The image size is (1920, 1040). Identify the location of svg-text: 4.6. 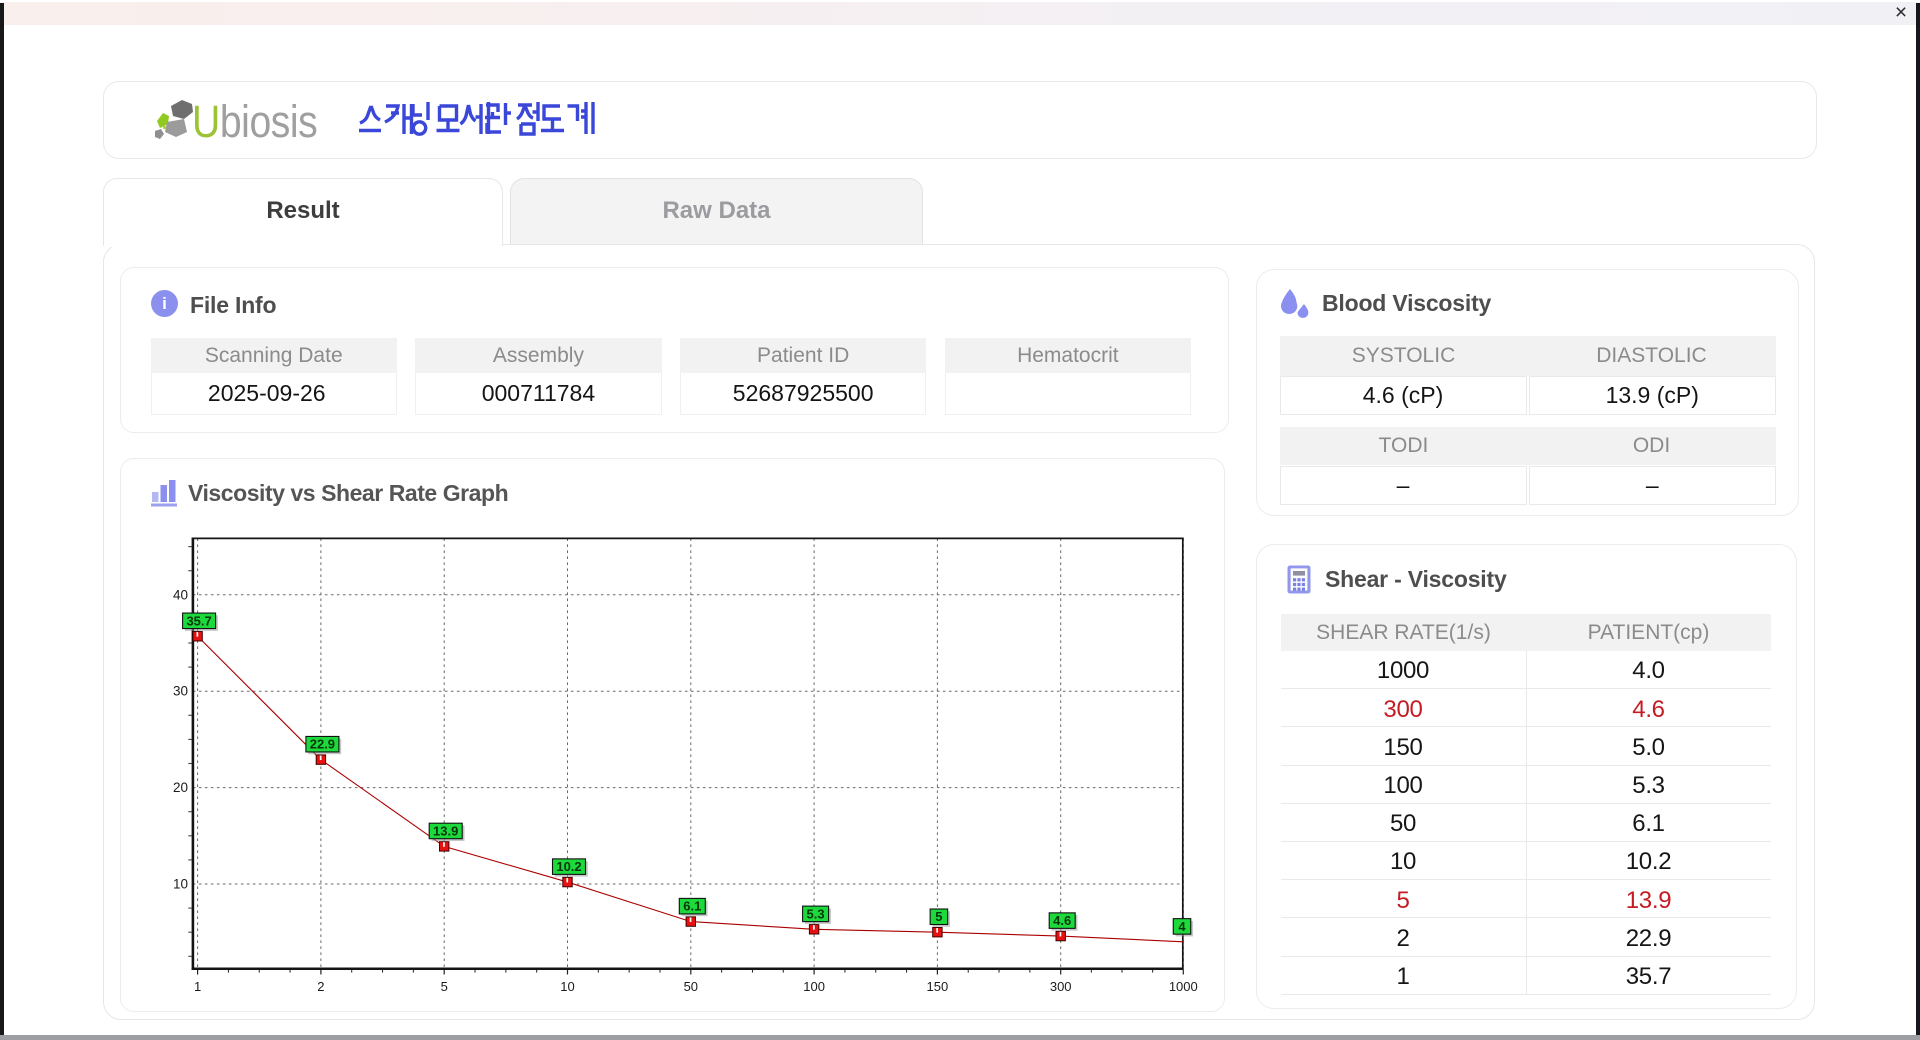
(1062, 920).